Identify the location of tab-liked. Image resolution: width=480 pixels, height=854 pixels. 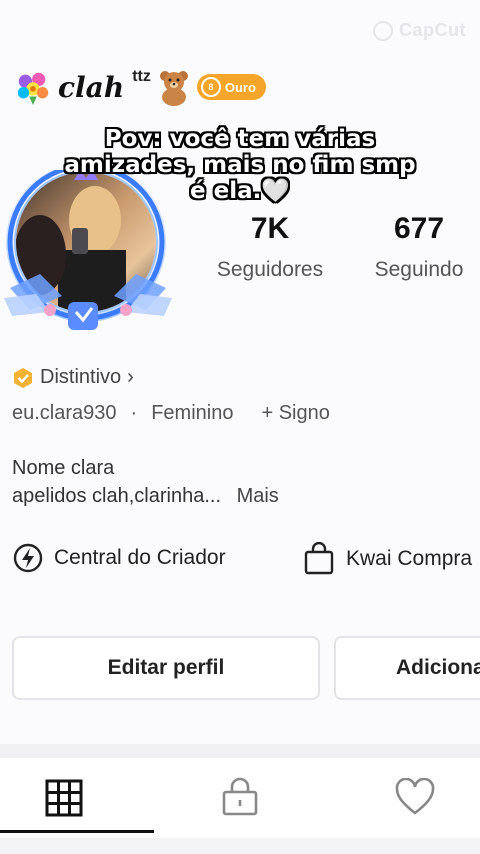
(416, 799).